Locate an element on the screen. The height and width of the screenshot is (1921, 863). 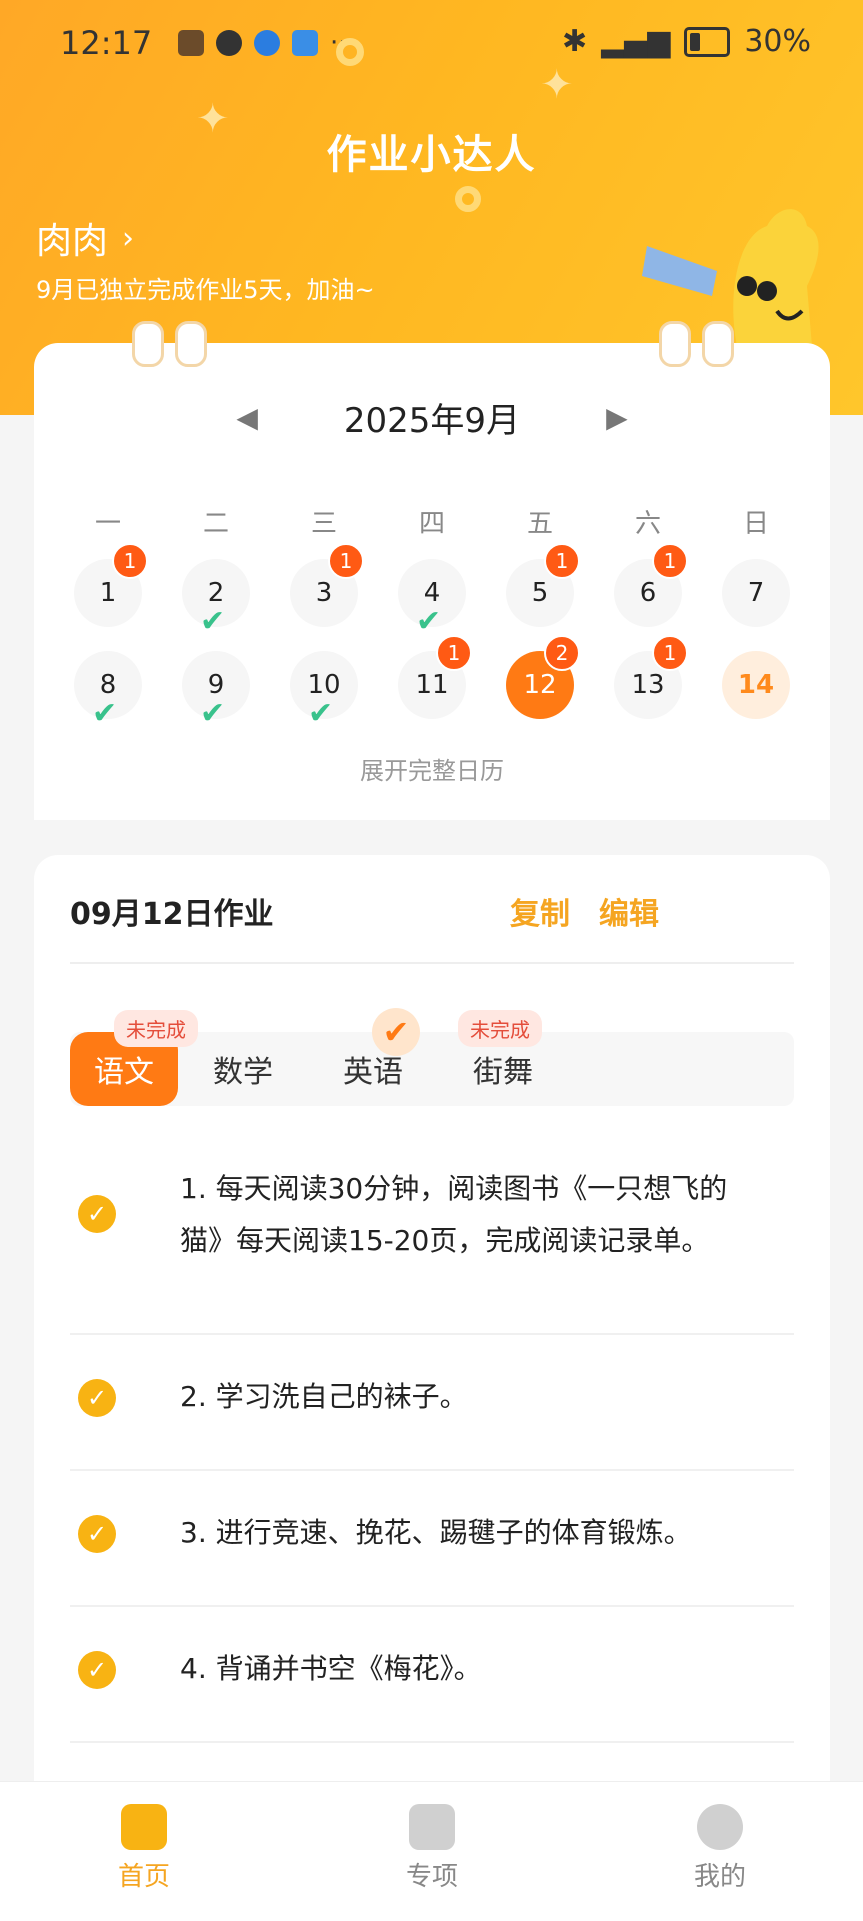
weekday-label: 三 is located at coordinates (323, 524).